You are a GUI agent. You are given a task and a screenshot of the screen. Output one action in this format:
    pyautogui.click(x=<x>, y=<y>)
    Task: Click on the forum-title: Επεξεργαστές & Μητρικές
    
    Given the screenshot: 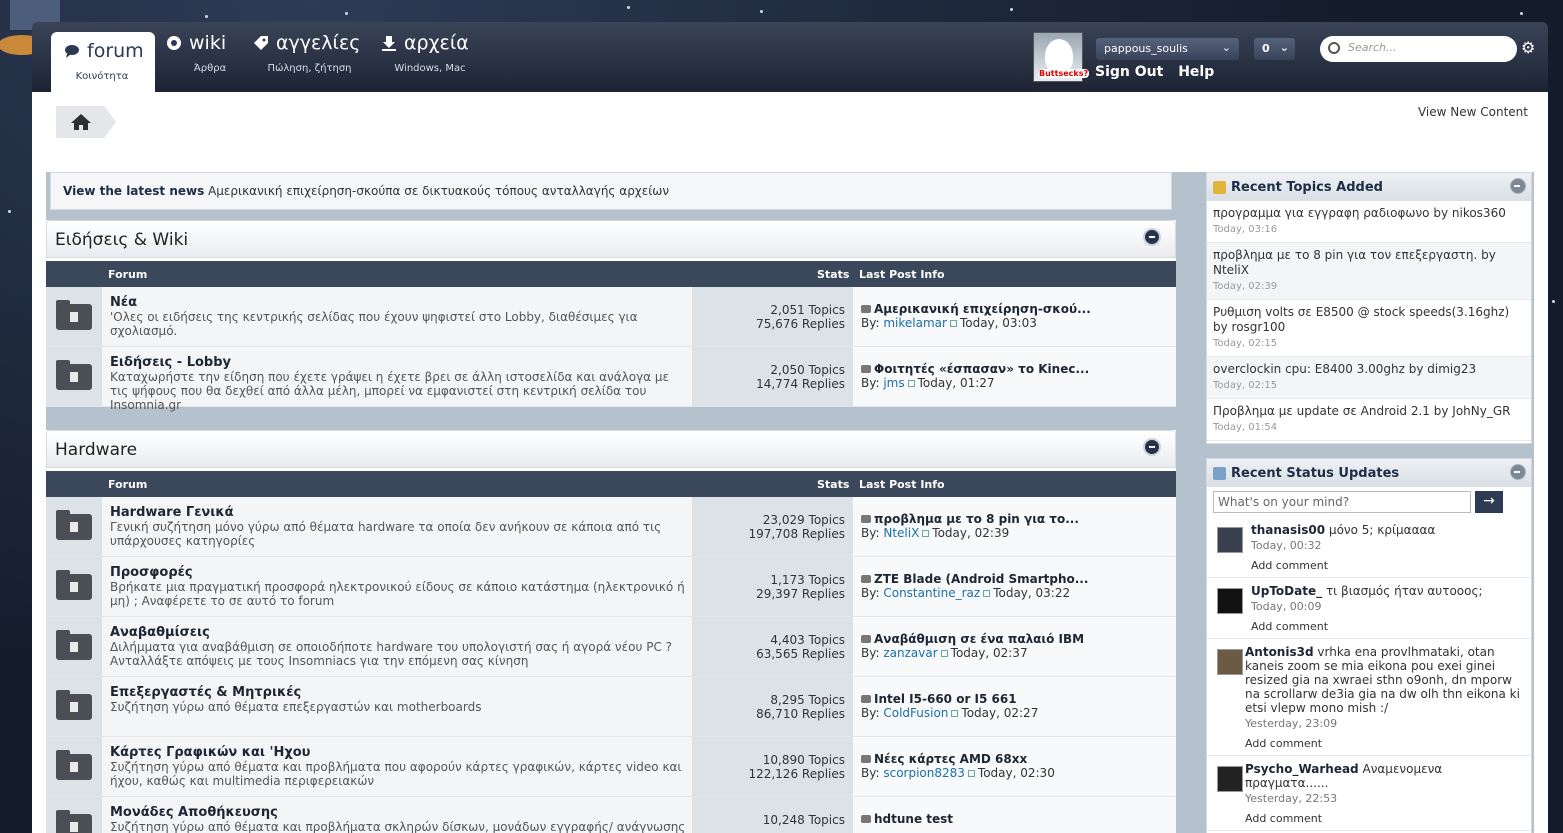 What is the action you would take?
    pyautogui.click(x=205, y=692)
    